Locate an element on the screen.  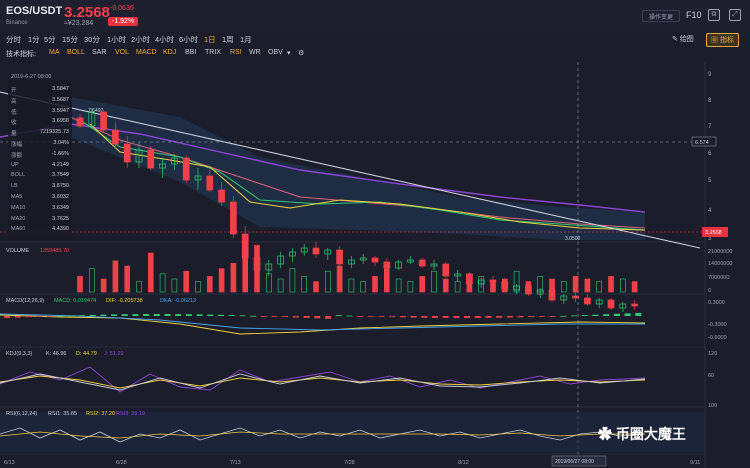
info-value: 4.4390 is located at coordinates (60, 229).